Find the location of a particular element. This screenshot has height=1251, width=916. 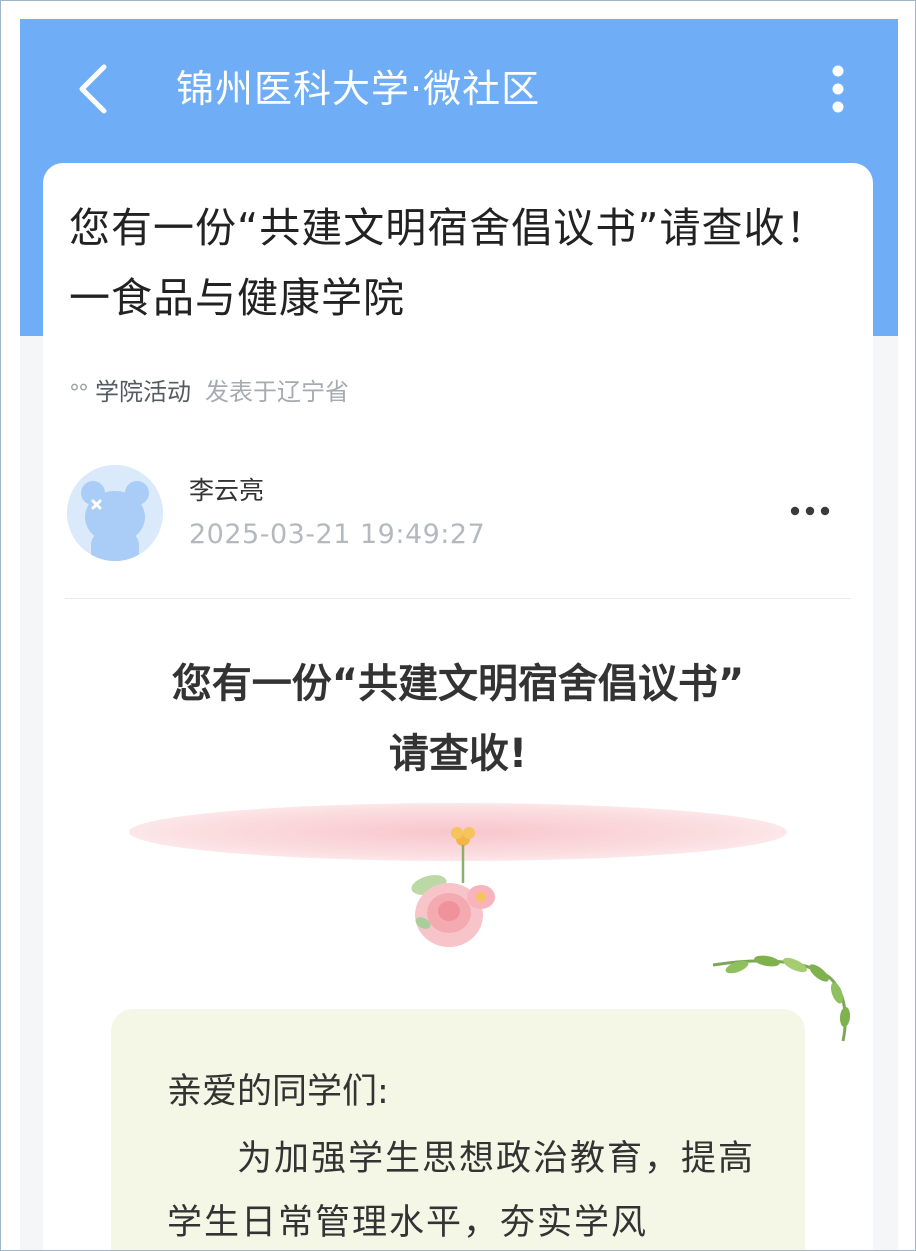

letter-greeting: 亲爱的同学们: is located at coordinates (278, 1092).